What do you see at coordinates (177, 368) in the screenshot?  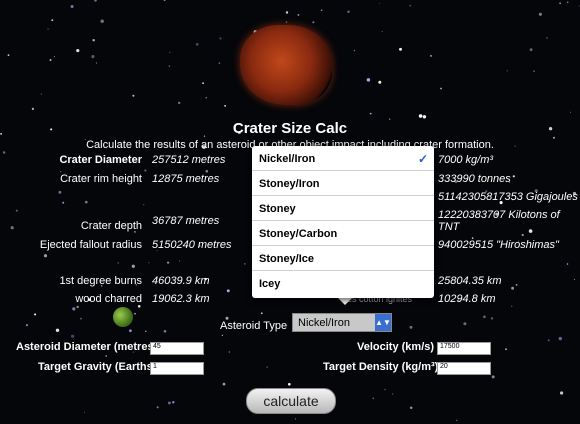 I see `target-gravity-input: 1` at bounding box center [177, 368].